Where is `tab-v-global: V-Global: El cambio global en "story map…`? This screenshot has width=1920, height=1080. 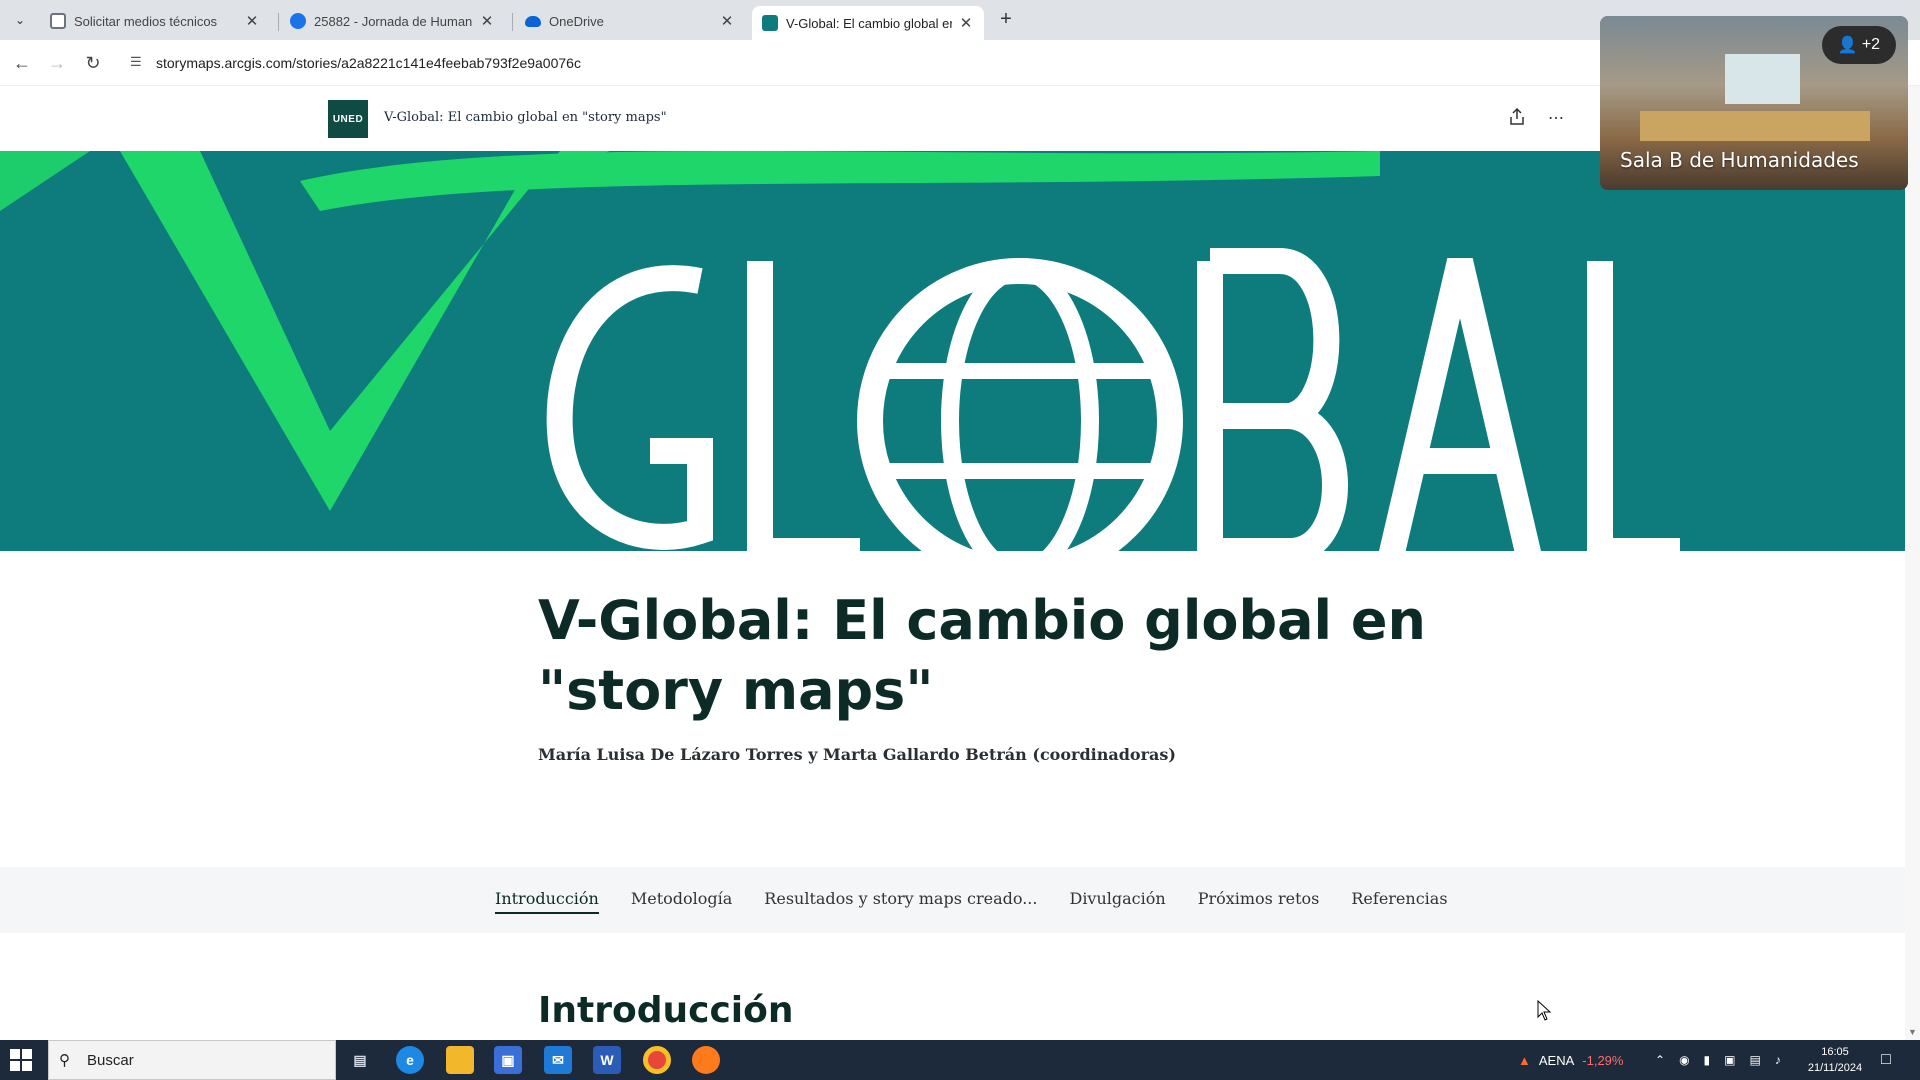
tab-v-global: V-Global: El cambio global en "story map… is located at coordinates (868, 23).